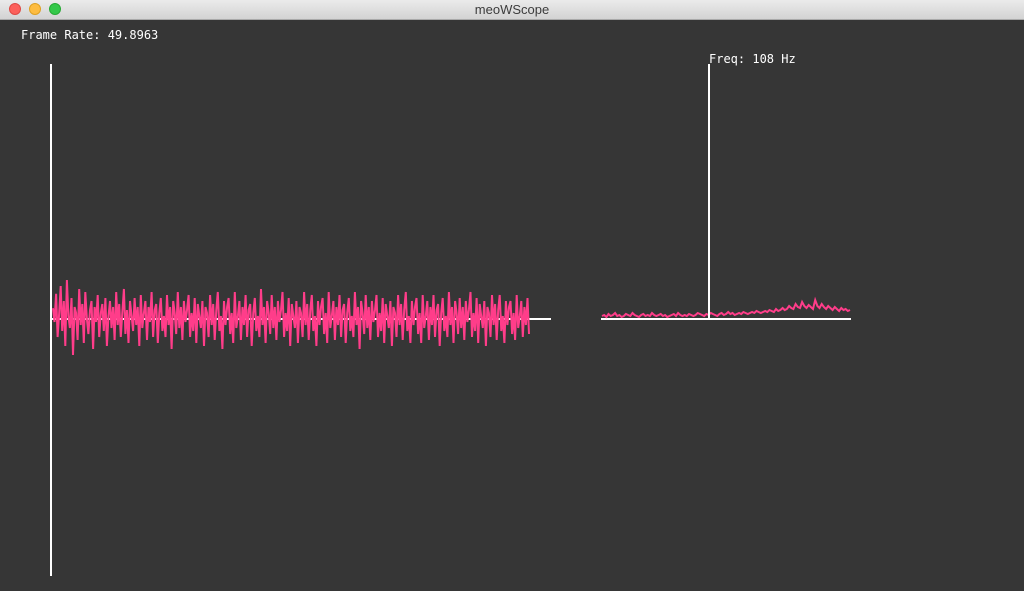 This screenshot has width=1024, height=591. What do you see at coordinates (90, 35) in the screenshot?
I see `frame-rate-readout: Frame Rate: 49.8963` at bounding box center [90, 35].